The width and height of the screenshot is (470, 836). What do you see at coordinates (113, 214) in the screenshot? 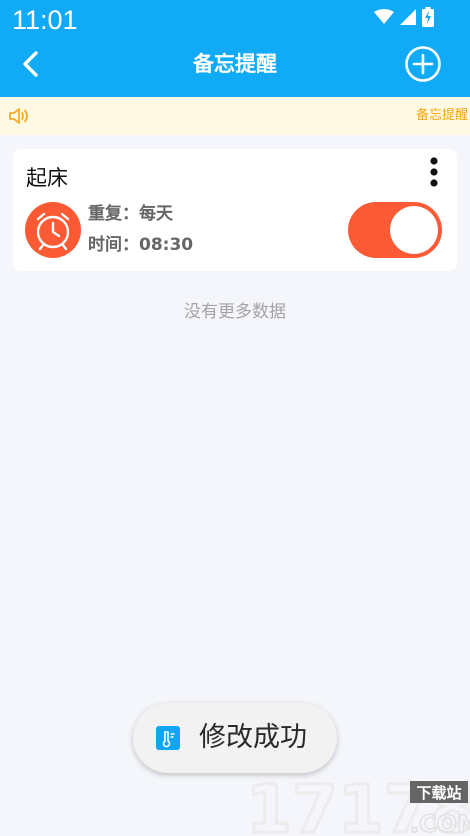
I see `repeat-label: 重复：` at bounding box center [113, 214].